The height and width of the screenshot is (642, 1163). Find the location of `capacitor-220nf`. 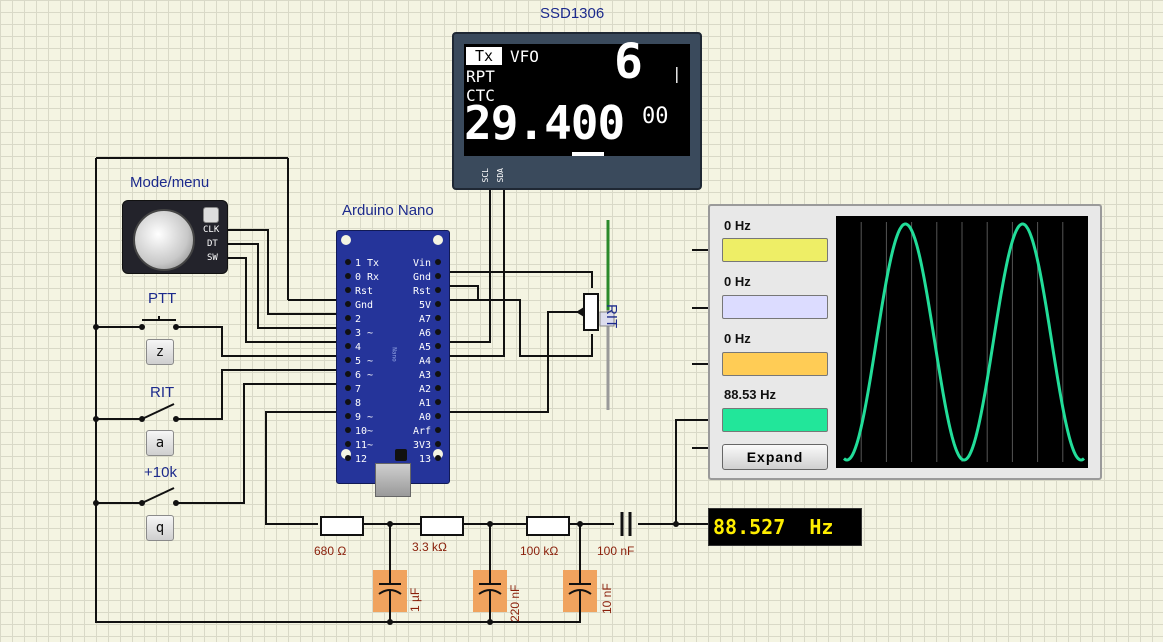

capacitor-220nf is located at coordinates (490, 591).